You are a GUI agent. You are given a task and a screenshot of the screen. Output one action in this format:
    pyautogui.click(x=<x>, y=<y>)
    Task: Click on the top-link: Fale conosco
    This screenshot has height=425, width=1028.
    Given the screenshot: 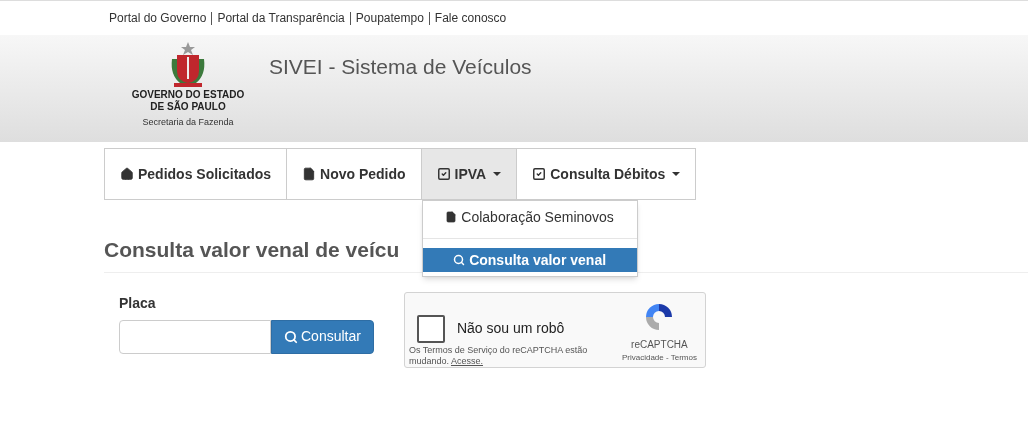 What is the action you would take?
    pyautogui.click(x=470, y=18)
    